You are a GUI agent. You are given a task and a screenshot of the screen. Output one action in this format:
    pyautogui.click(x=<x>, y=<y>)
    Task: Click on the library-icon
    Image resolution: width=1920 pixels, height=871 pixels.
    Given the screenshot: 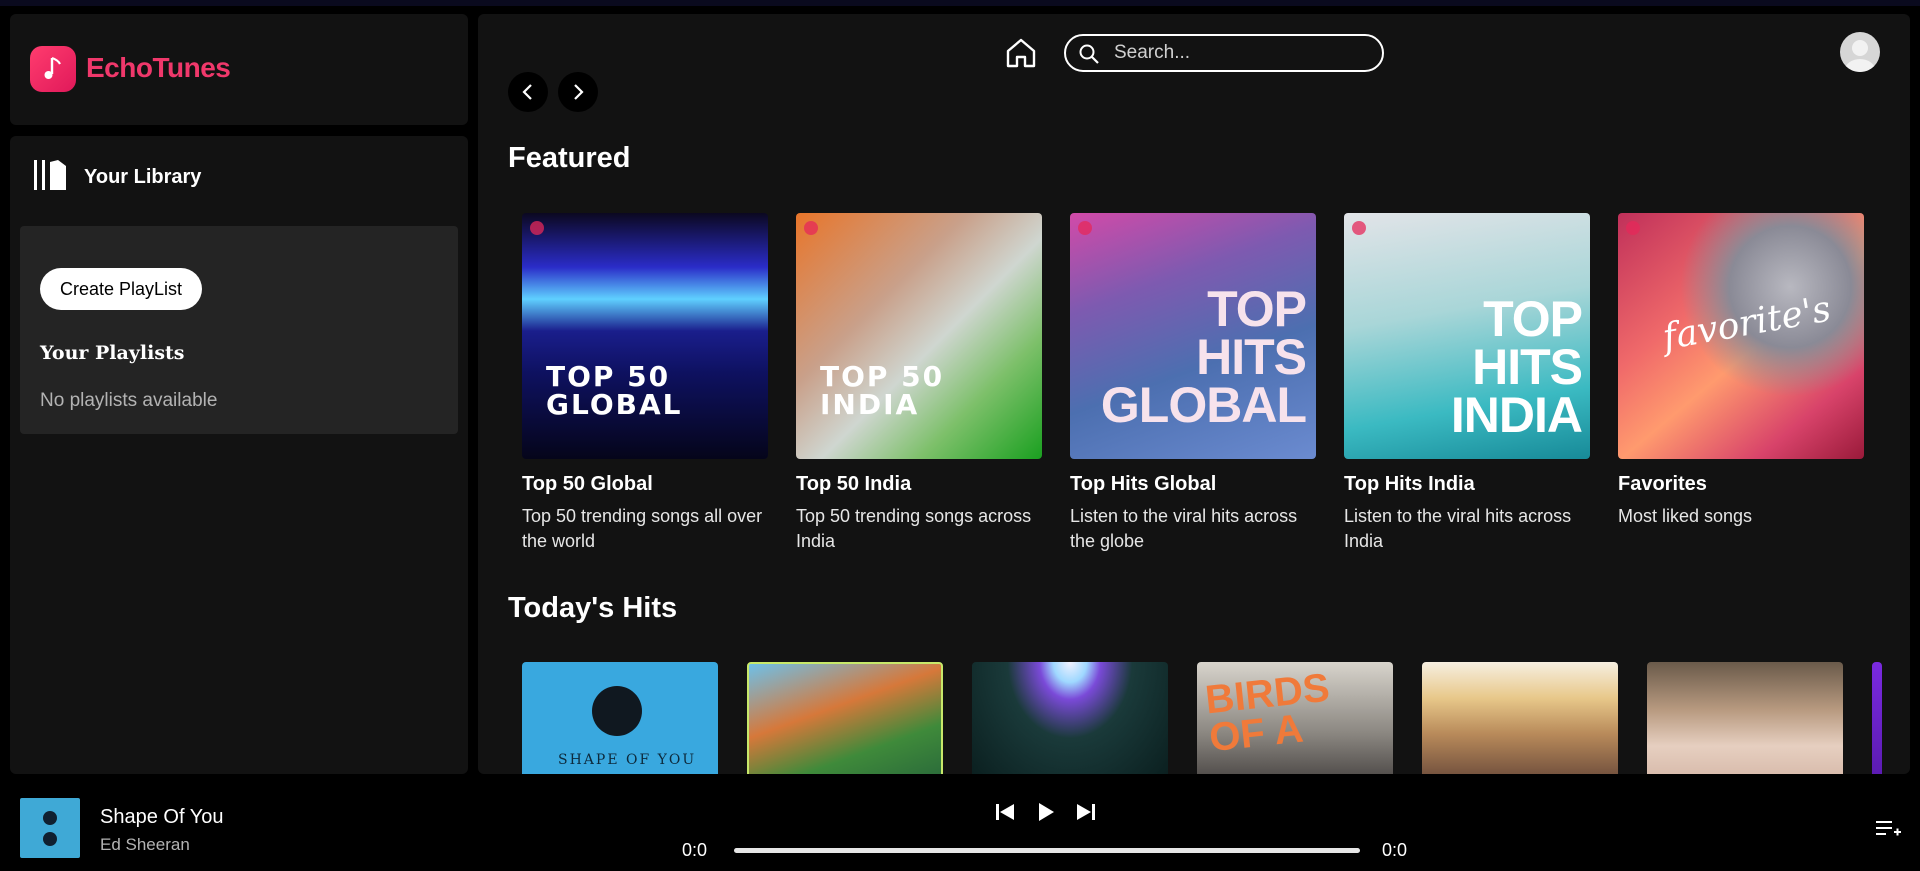 What is the action you would take?
    pyautogui.click(x=50, y=175)
    